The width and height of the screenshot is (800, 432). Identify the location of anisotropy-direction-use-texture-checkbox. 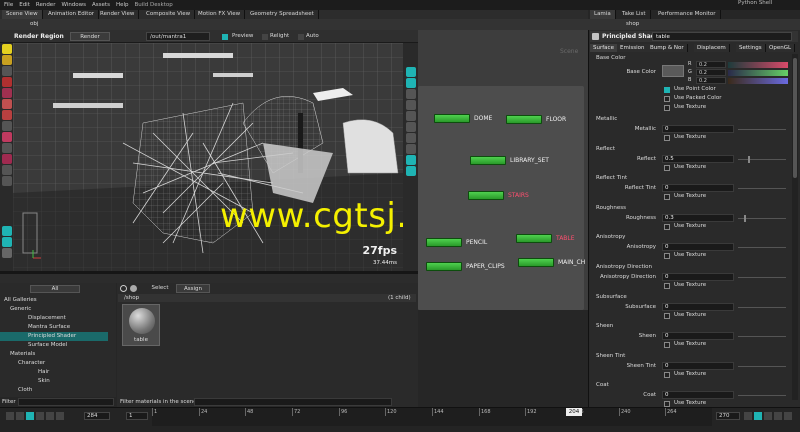
(667, 286).